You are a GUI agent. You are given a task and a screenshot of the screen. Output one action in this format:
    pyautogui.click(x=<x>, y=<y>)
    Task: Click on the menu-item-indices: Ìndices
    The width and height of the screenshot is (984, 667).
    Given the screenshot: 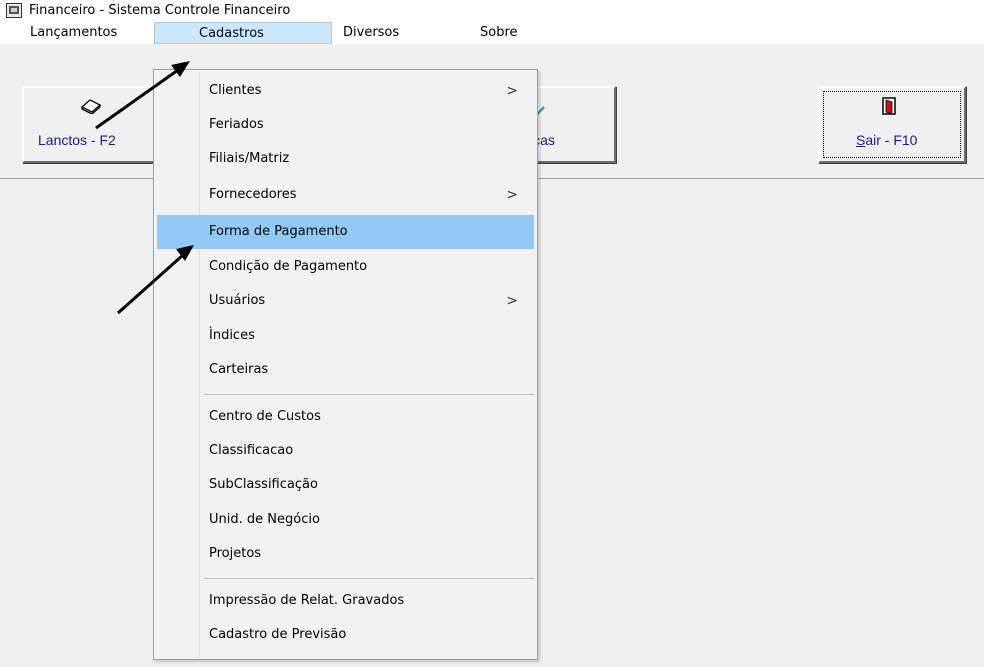 What is the action you would take?
    pyautogui.click(x=345, y=336)
    